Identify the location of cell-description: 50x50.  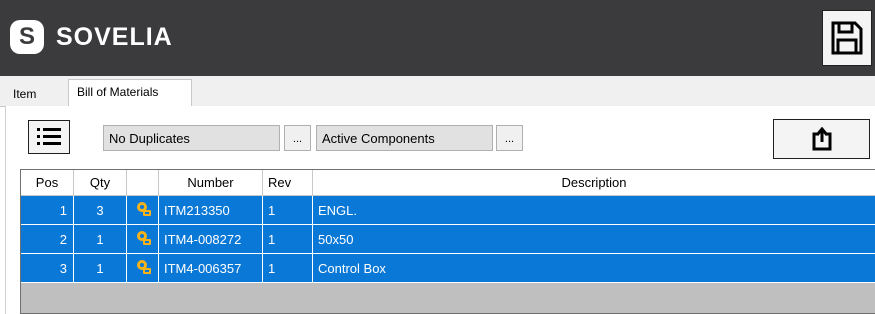
(336, 239).